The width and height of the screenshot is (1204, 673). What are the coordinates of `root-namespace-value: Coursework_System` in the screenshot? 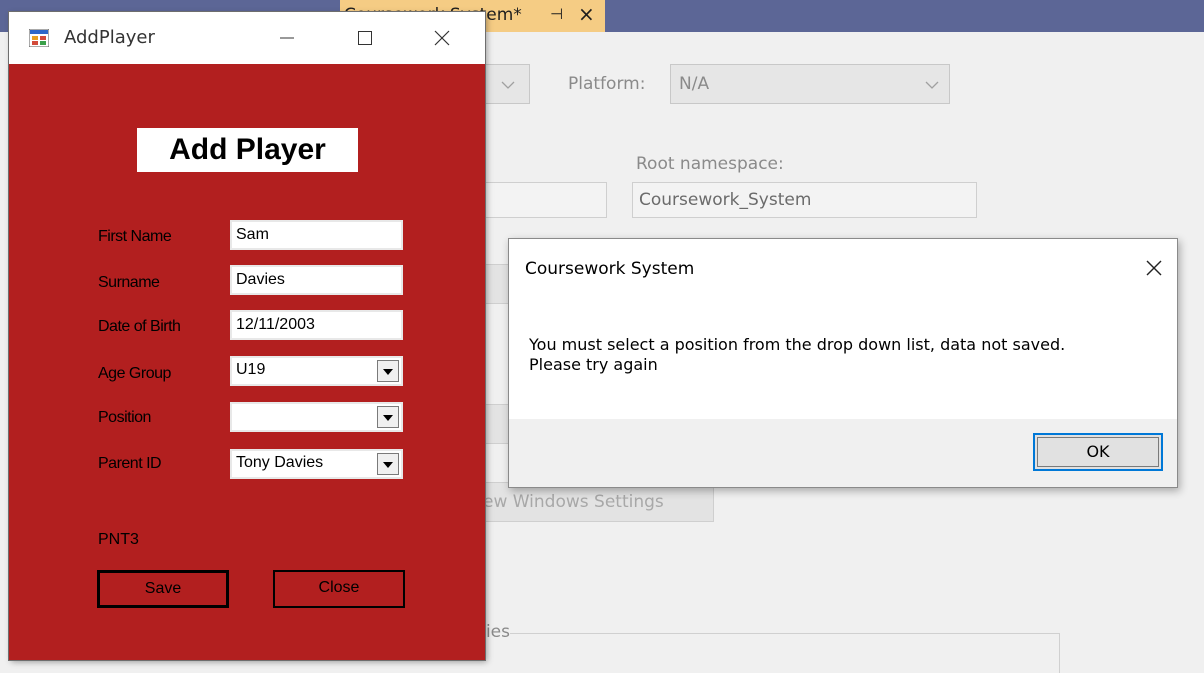 It's located at (725, 200).